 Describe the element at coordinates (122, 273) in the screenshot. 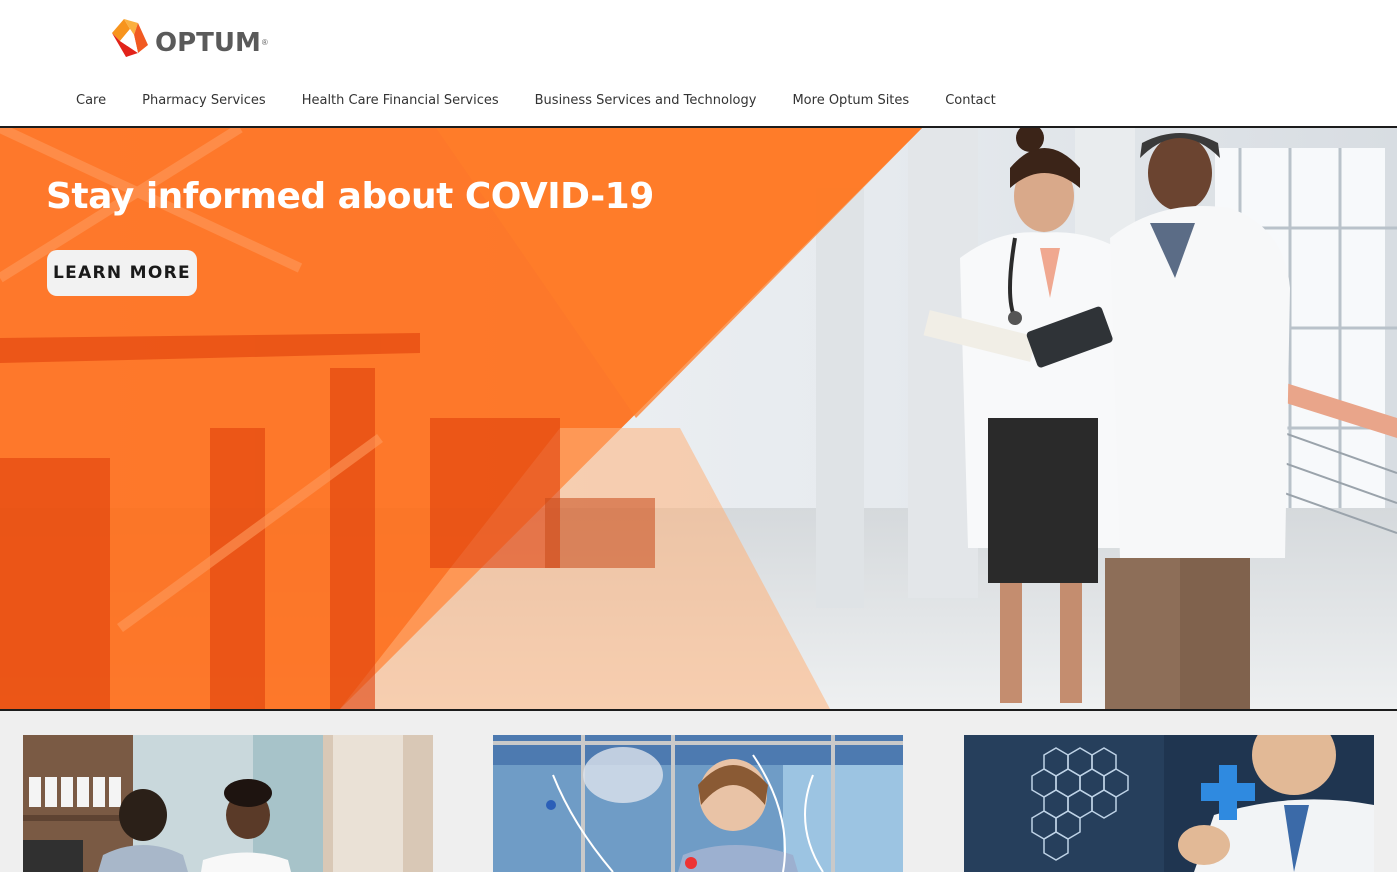

I see `learn-more-button: LEARN MORE` at that location.